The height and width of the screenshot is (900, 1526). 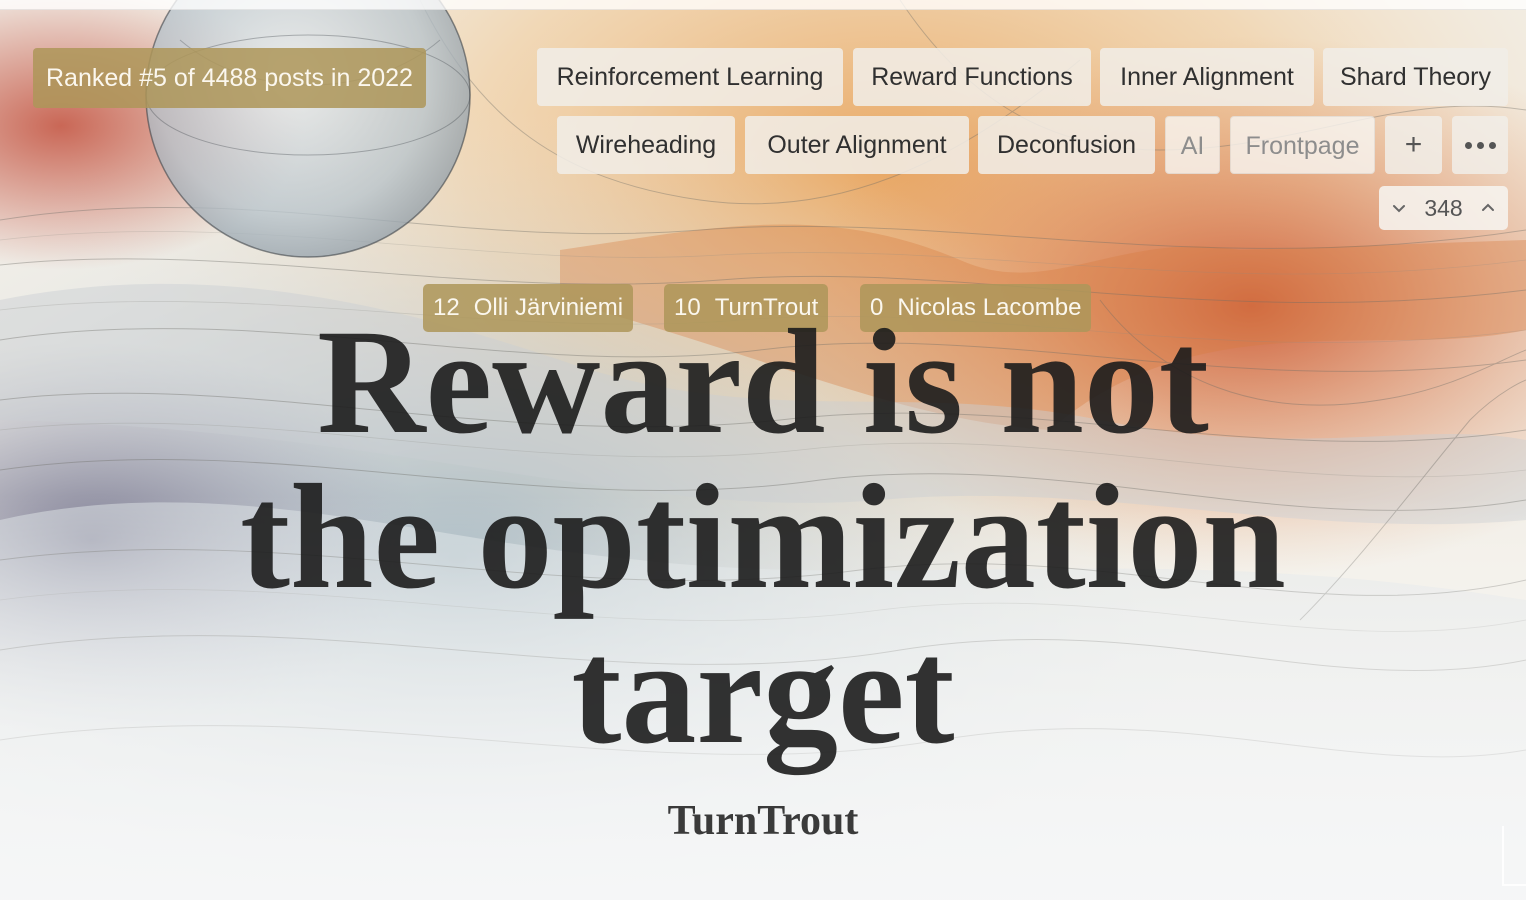 I want to click on chevron-up-icon, so click(x=1488, y=208).